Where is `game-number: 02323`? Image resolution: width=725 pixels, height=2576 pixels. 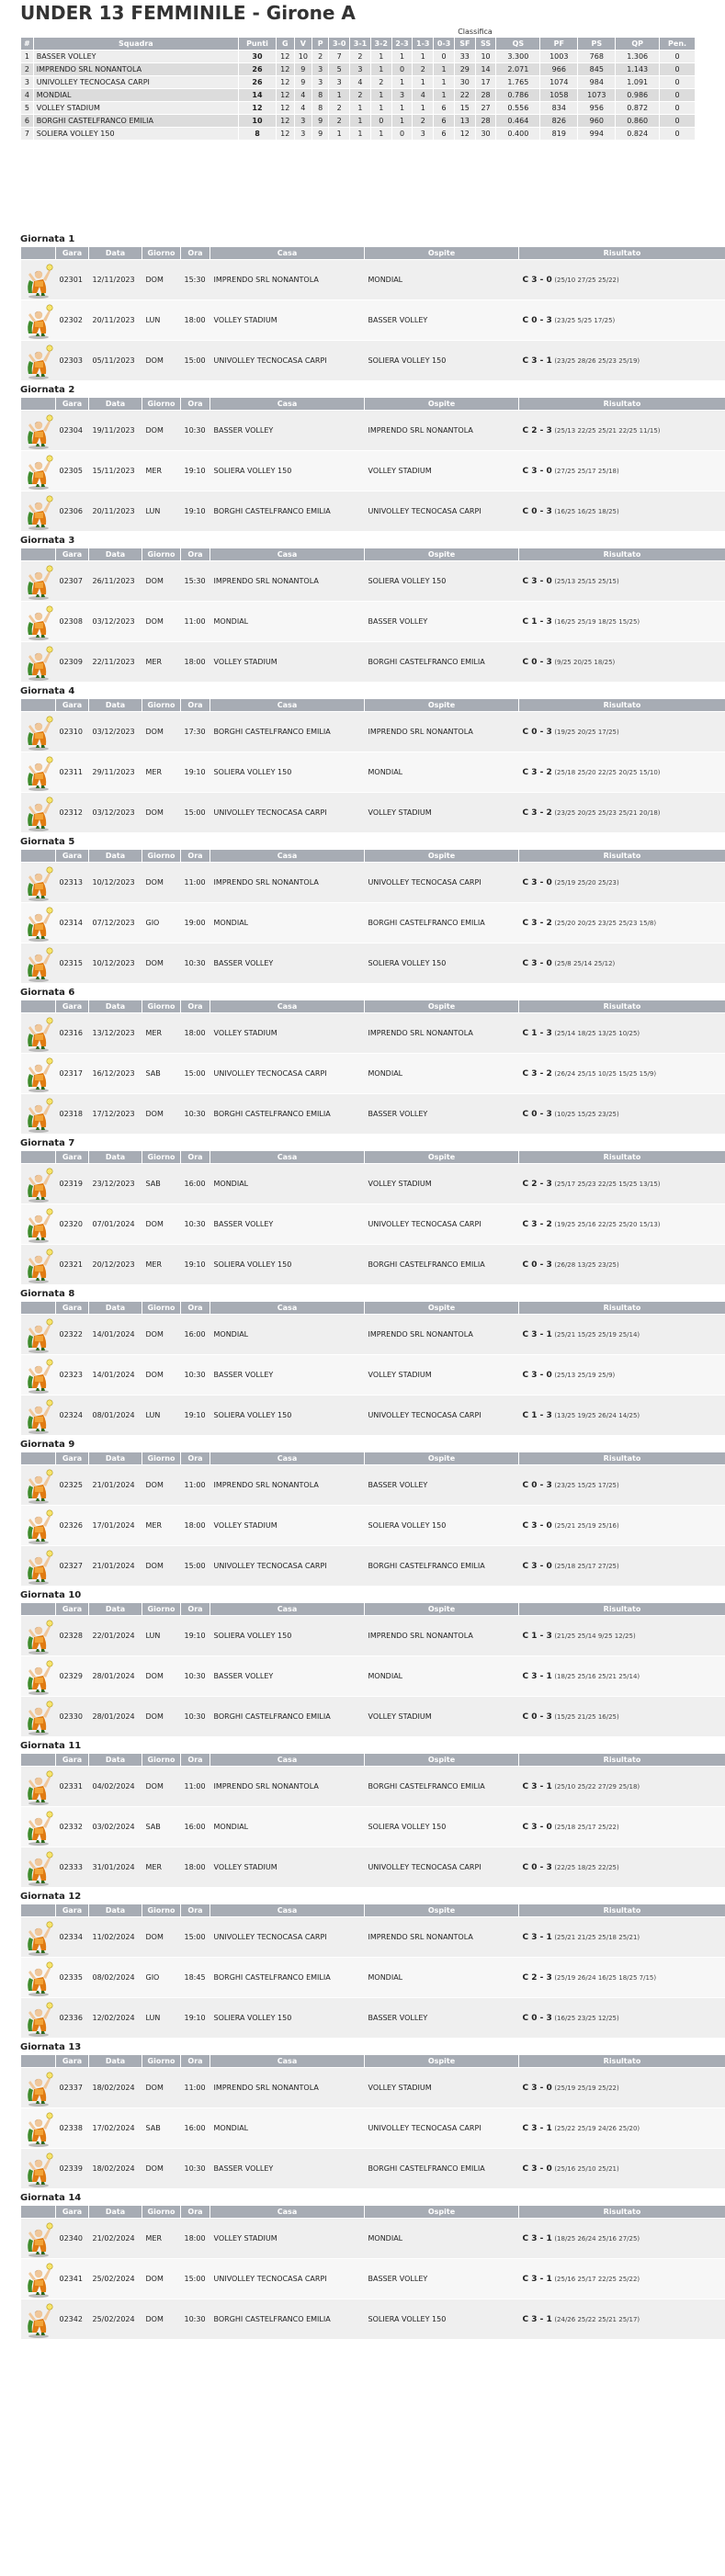 game-number: 02323 is located at coordinates (72, 1374).